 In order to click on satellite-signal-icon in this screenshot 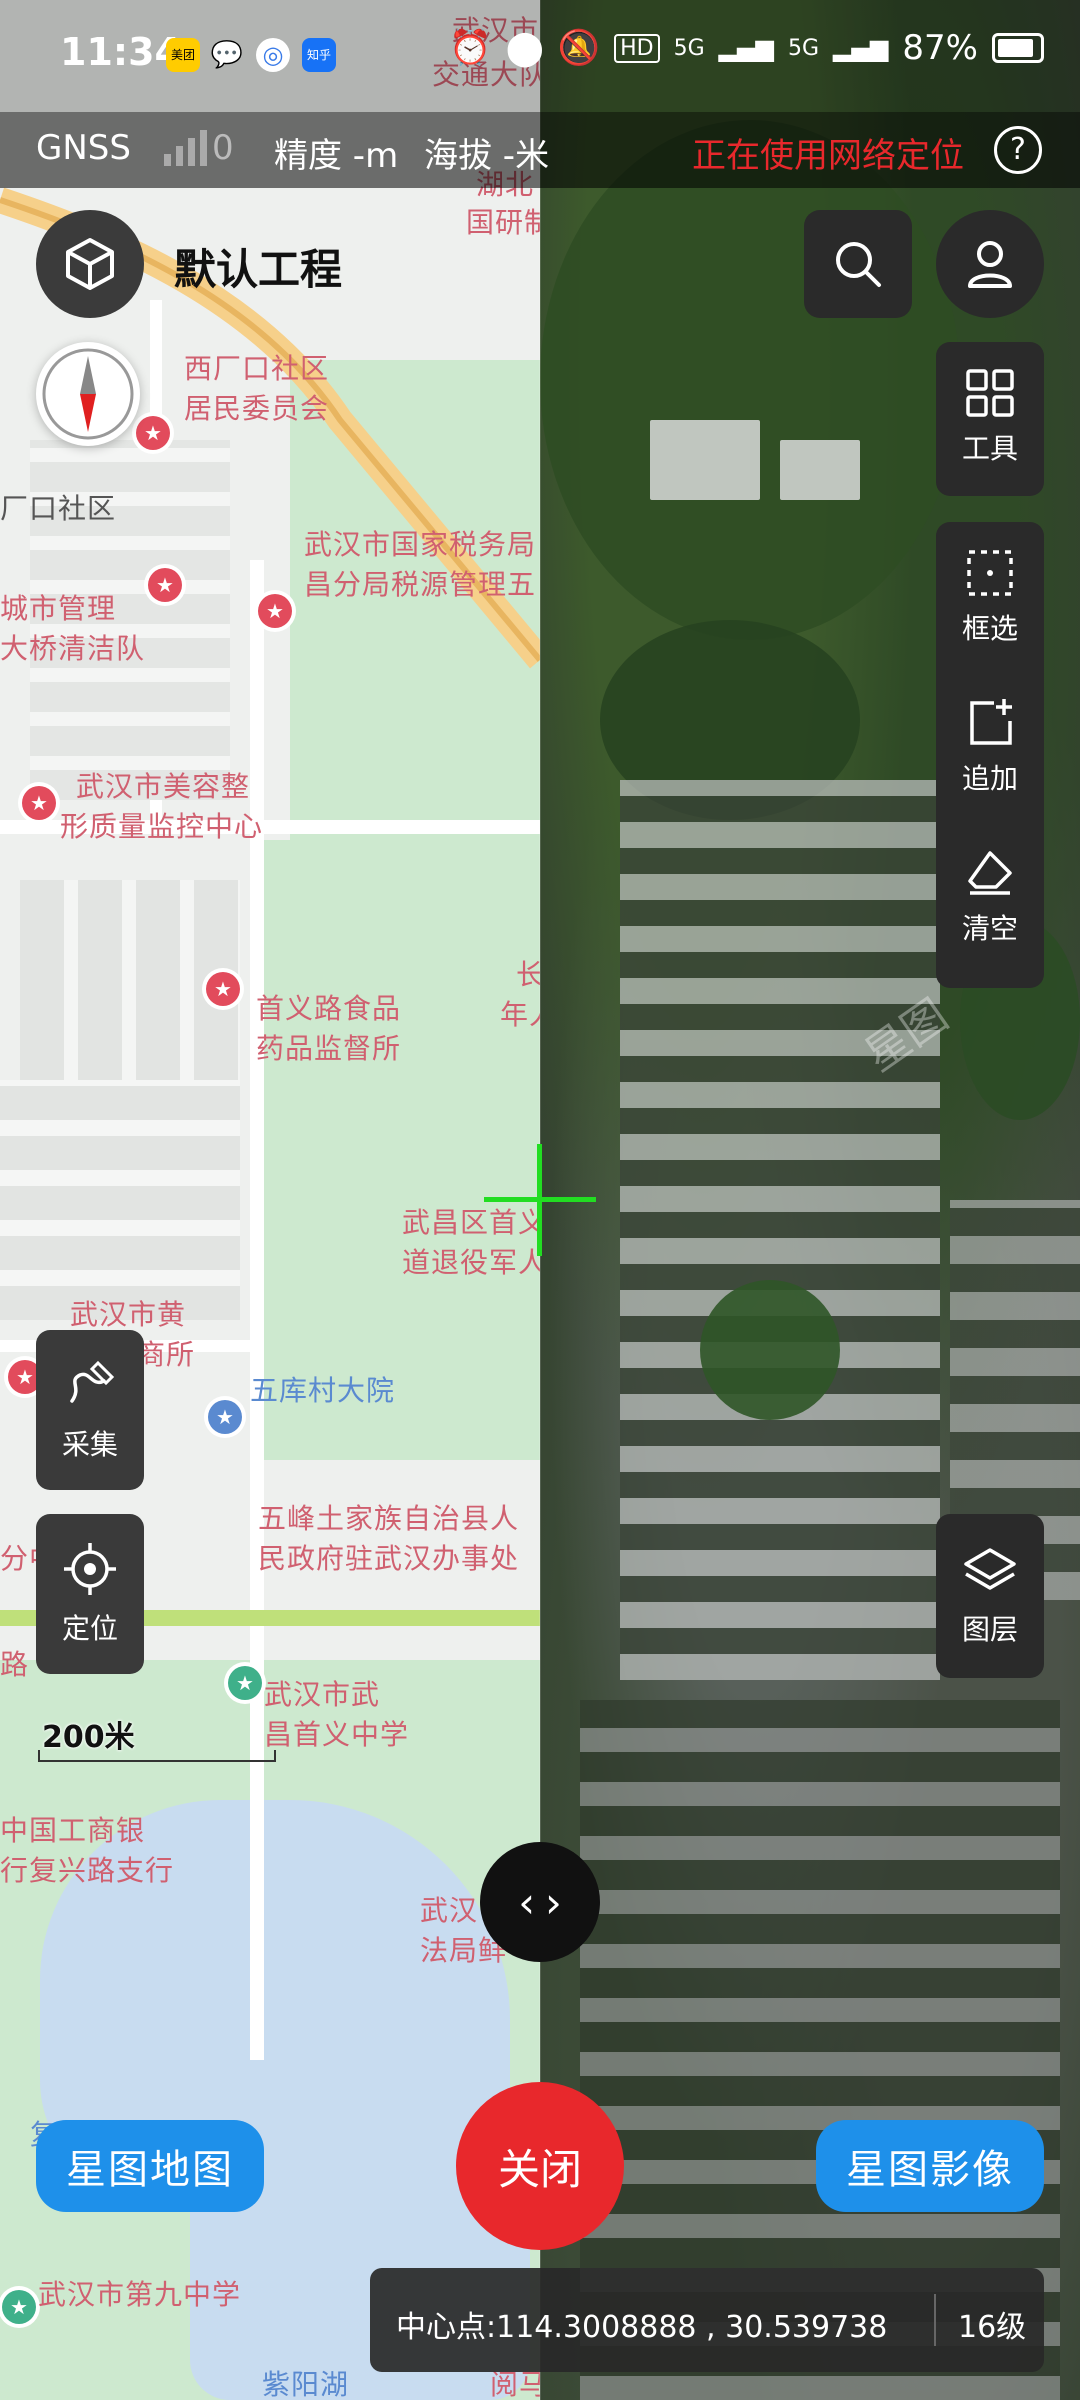, I will do `click(185, 146)`.